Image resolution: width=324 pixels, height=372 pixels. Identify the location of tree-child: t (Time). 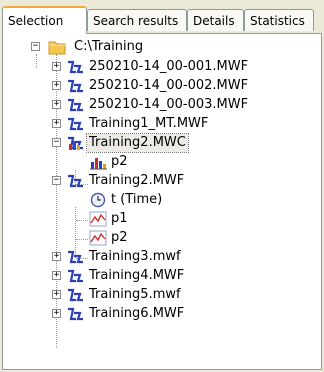
(162, 200).